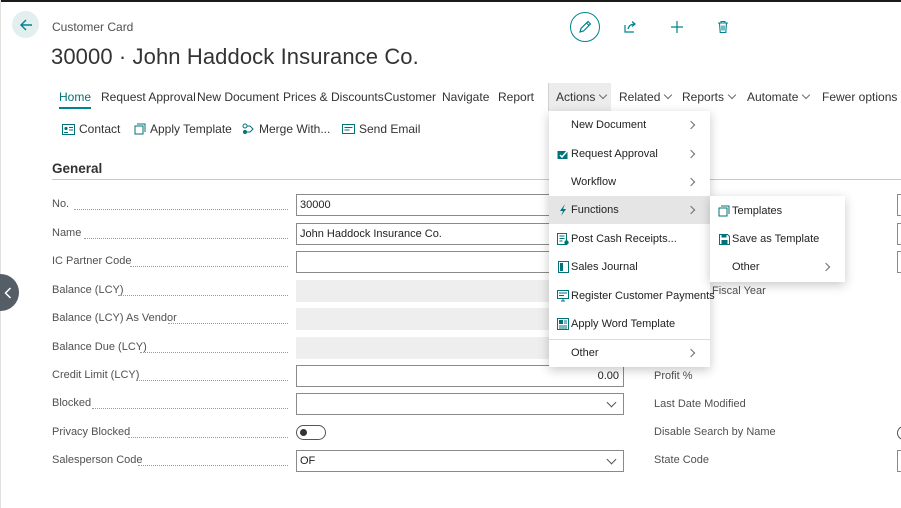 The height and width of the screenshot is (508, 901). I want to click on send-email-button: Send Email, so click(381, 129).